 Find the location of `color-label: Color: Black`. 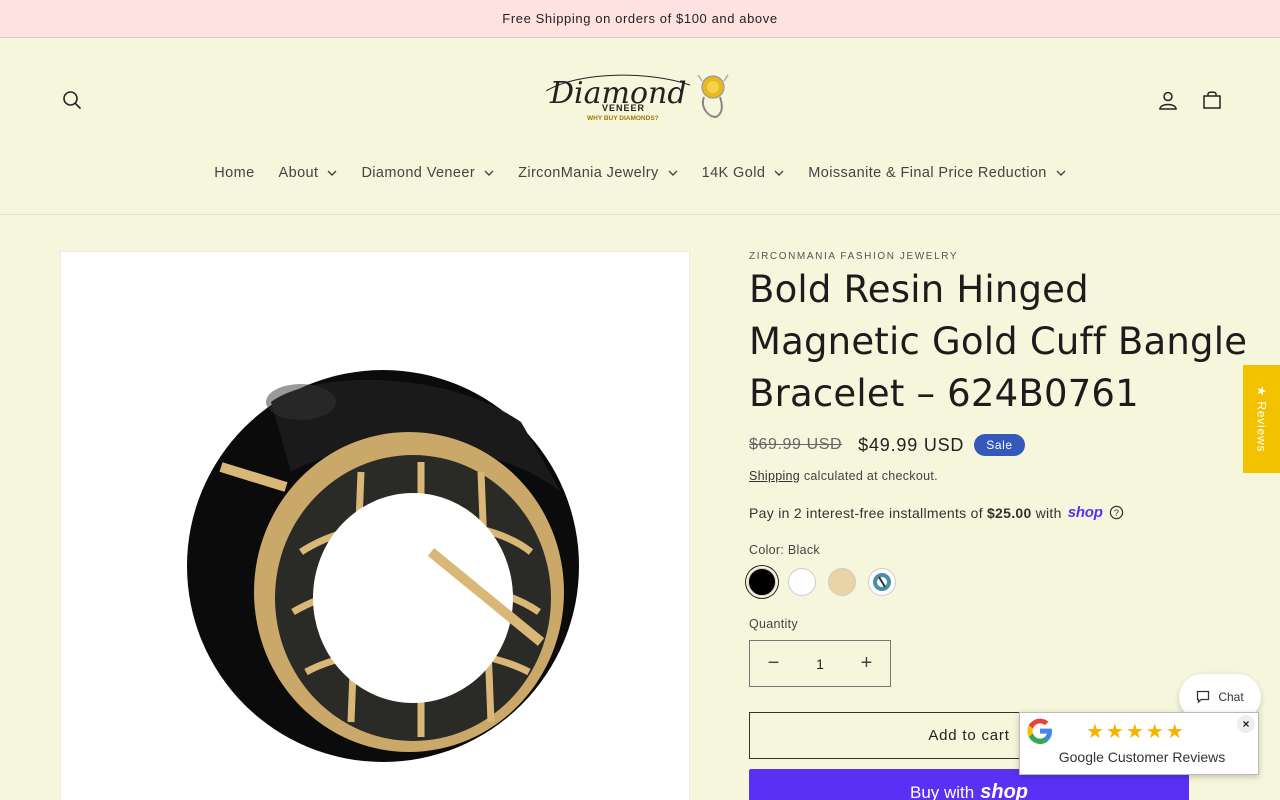

color-label: Color: Black is located at coordinates (784, 550).